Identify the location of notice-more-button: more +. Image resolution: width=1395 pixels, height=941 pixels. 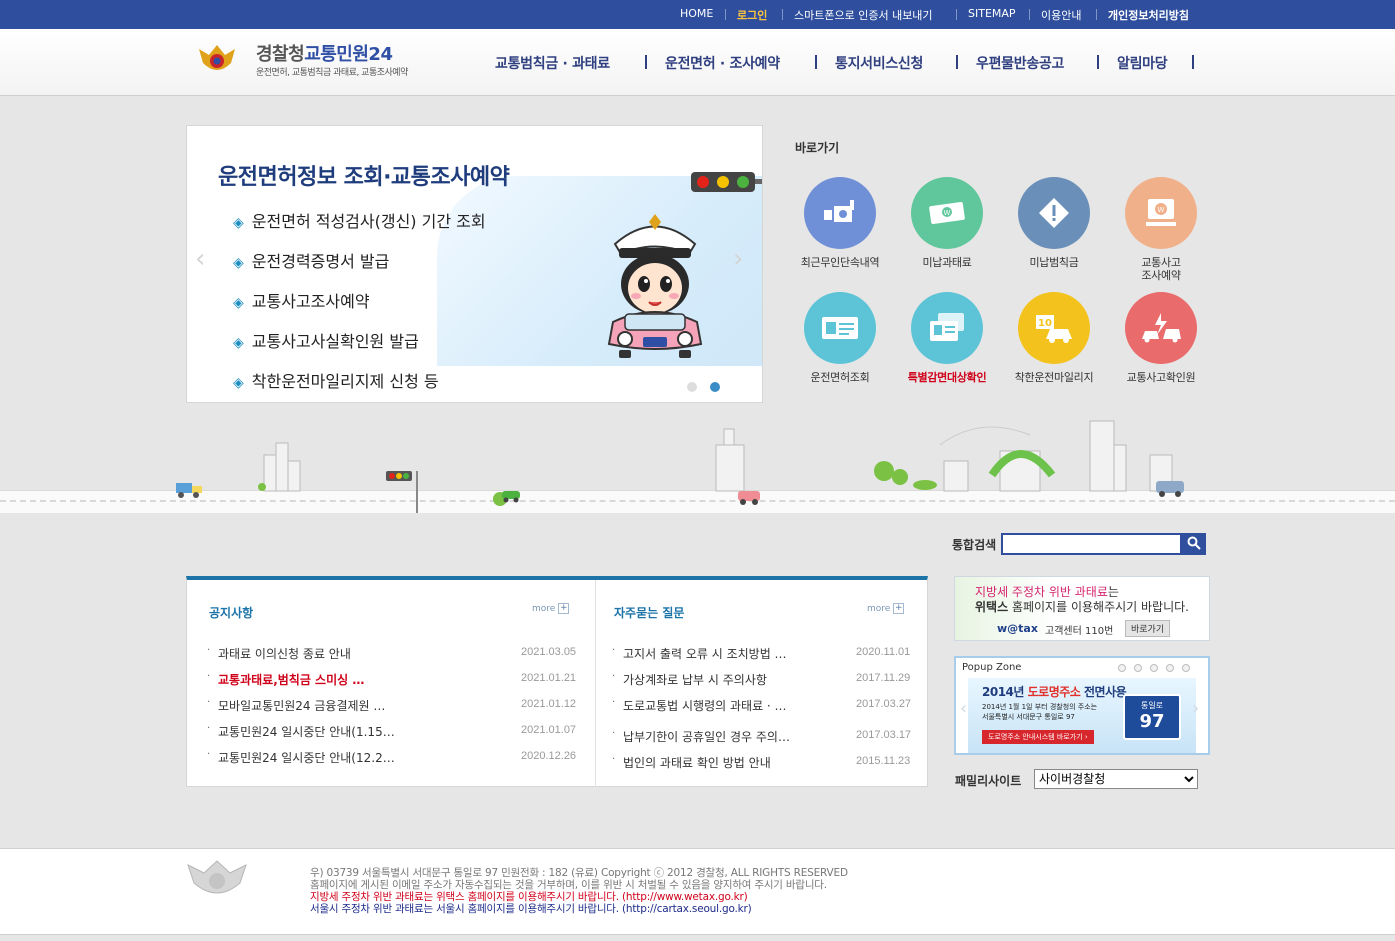
(551, 608).